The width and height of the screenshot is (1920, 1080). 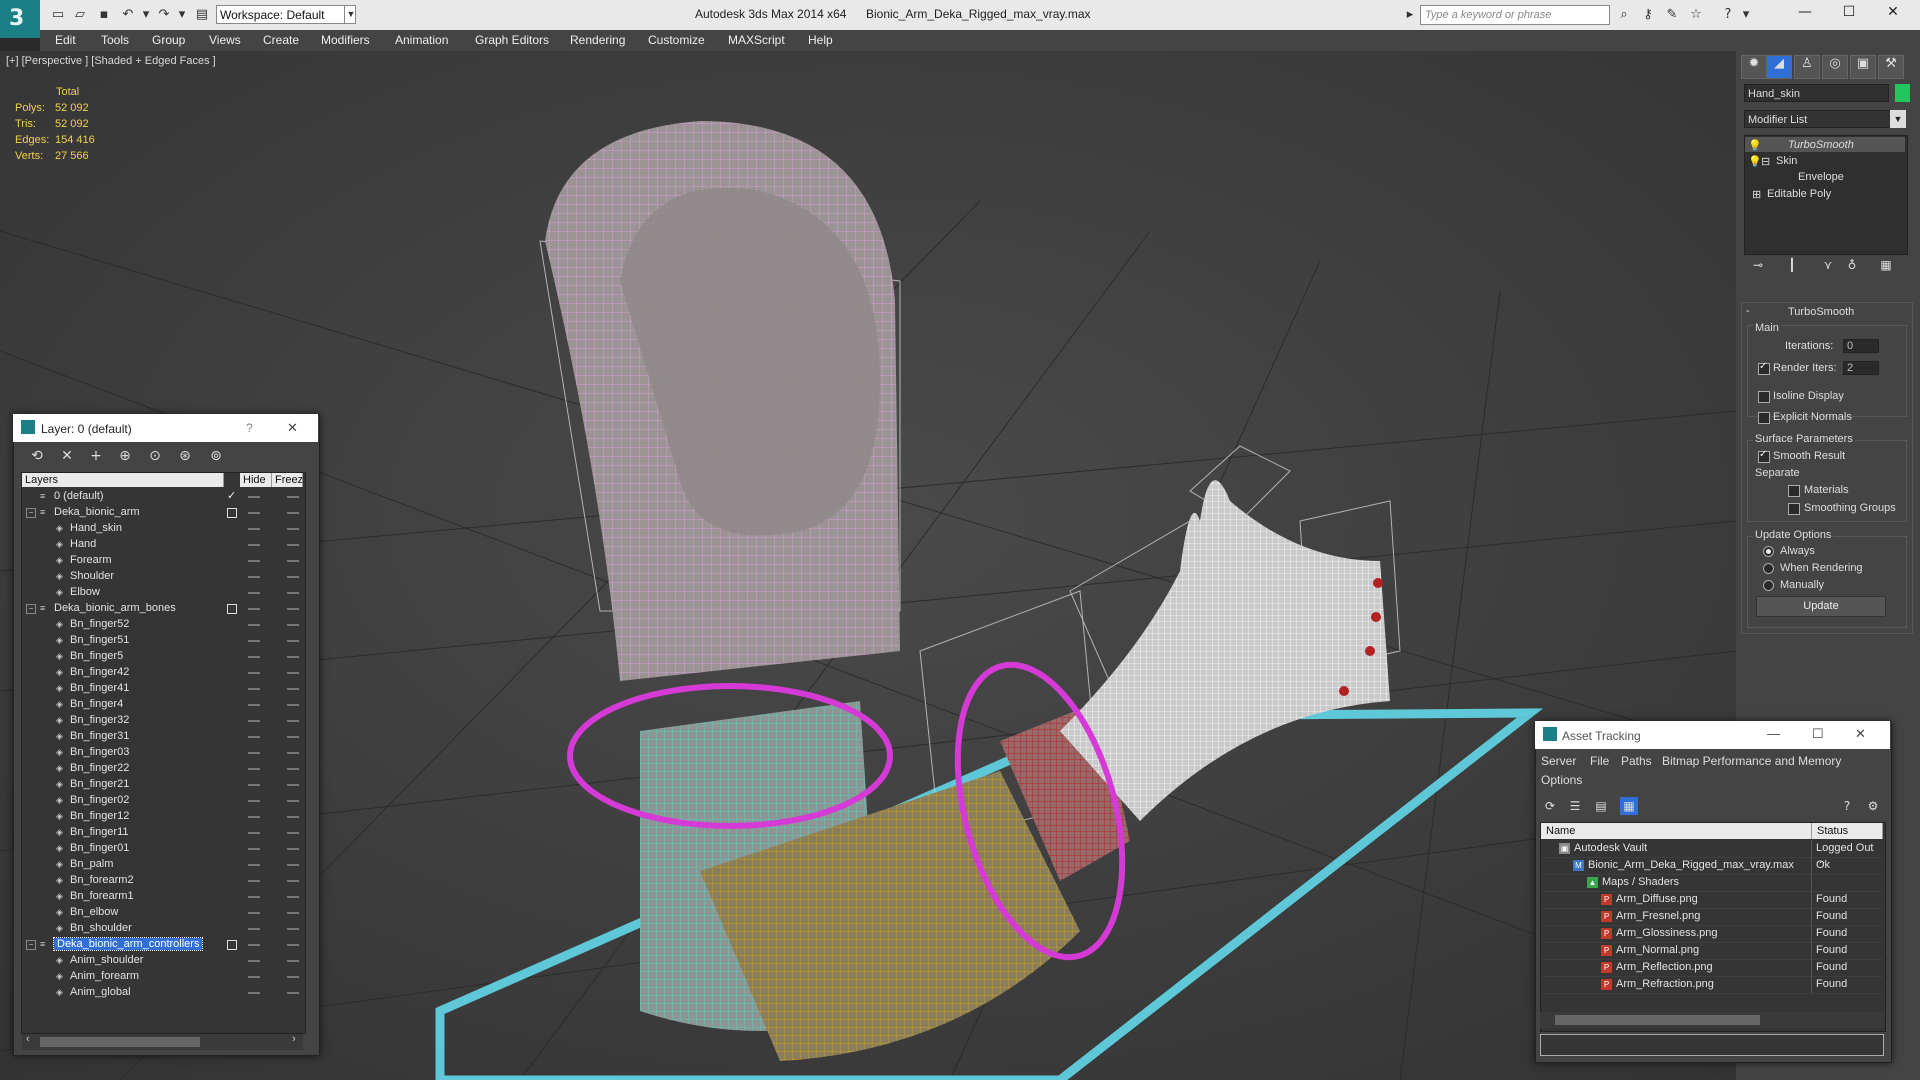 I want to click on layer-row: ◈ Bn_finger4, so click(x=162, y=705).